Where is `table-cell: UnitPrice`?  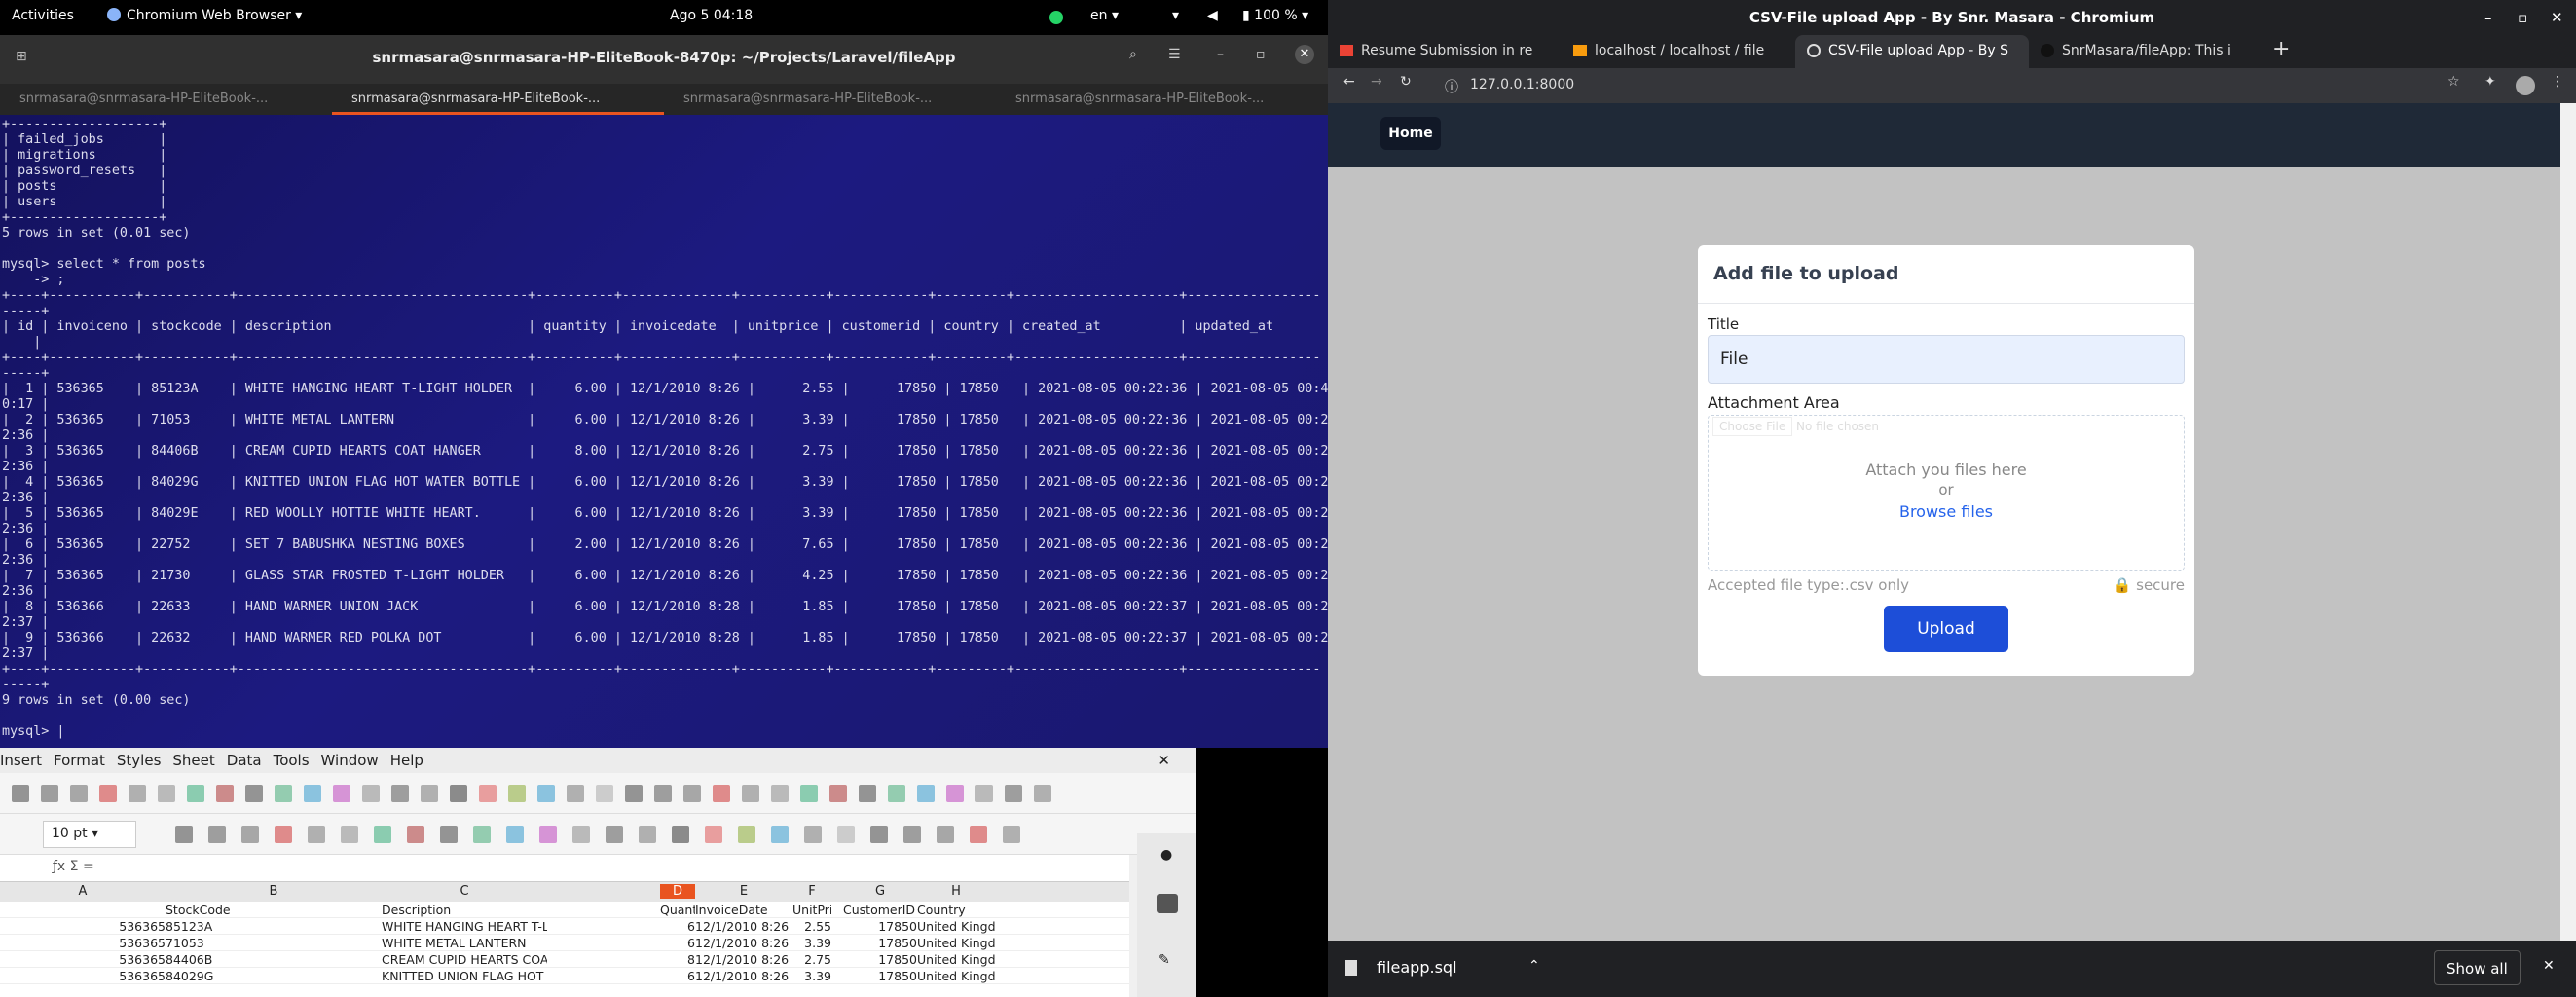 table-cell: UnitPrice is located at coordinates (811, 910).